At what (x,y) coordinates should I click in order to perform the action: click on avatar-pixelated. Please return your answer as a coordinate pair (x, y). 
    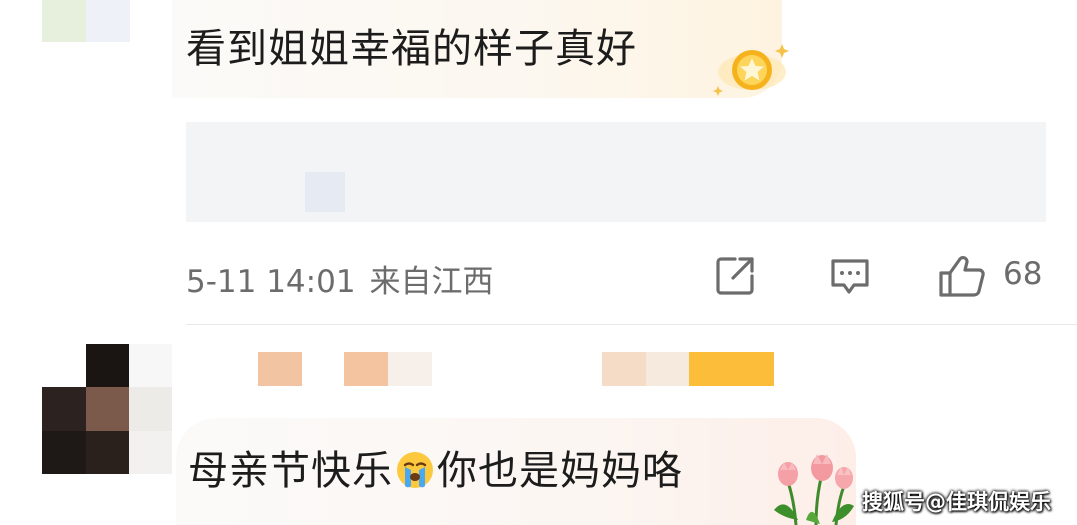
    Looking at the image, I should click on (107, 409).